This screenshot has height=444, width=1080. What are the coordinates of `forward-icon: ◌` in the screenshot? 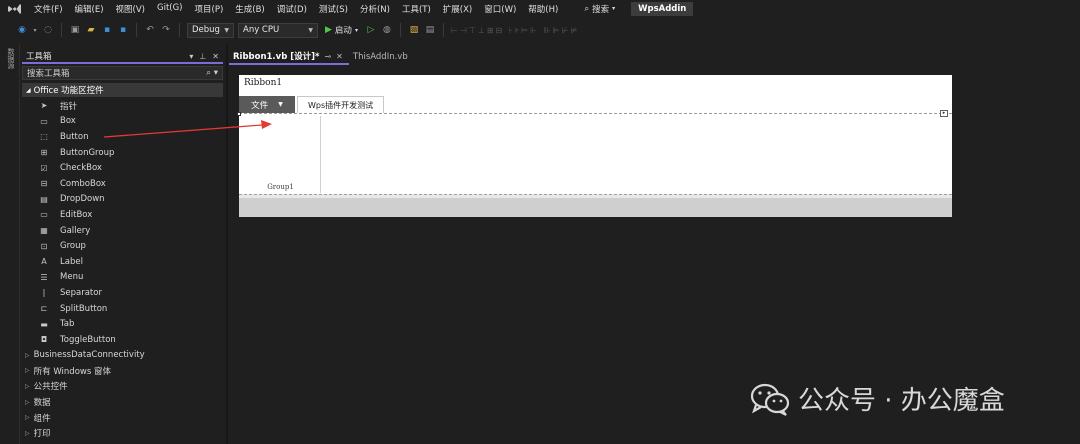 It's located at (48, 30).